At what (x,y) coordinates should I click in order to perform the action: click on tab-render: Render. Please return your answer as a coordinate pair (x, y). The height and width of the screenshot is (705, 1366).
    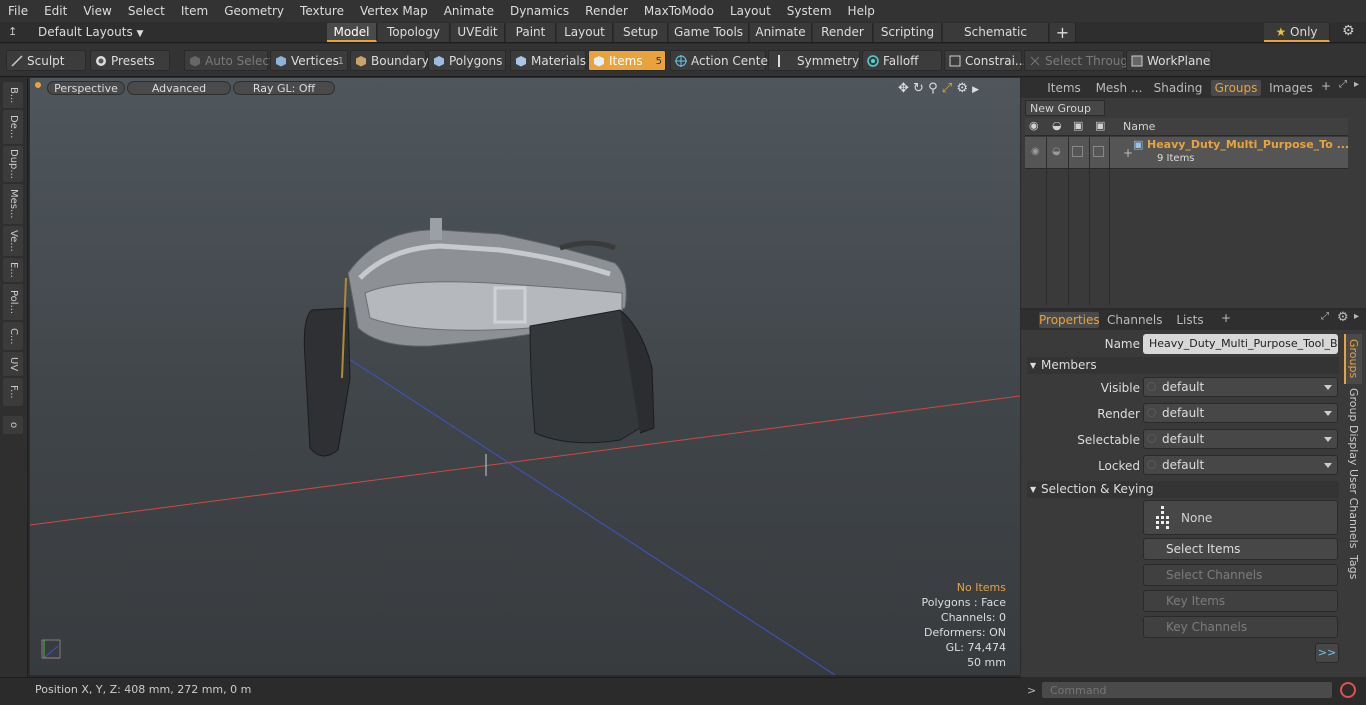
    Looking at the image, I should click on (843, 32).